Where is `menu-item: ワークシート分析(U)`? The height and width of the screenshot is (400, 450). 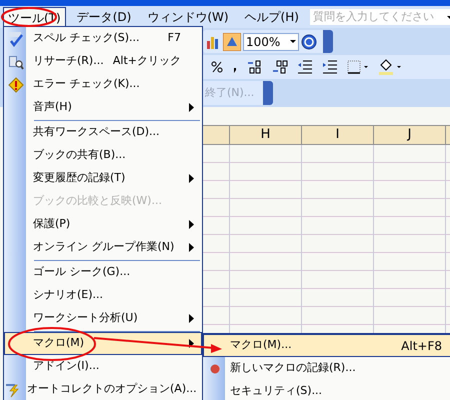 menu-item: ワークシート分析(U) is located at coordinates (103, 318).